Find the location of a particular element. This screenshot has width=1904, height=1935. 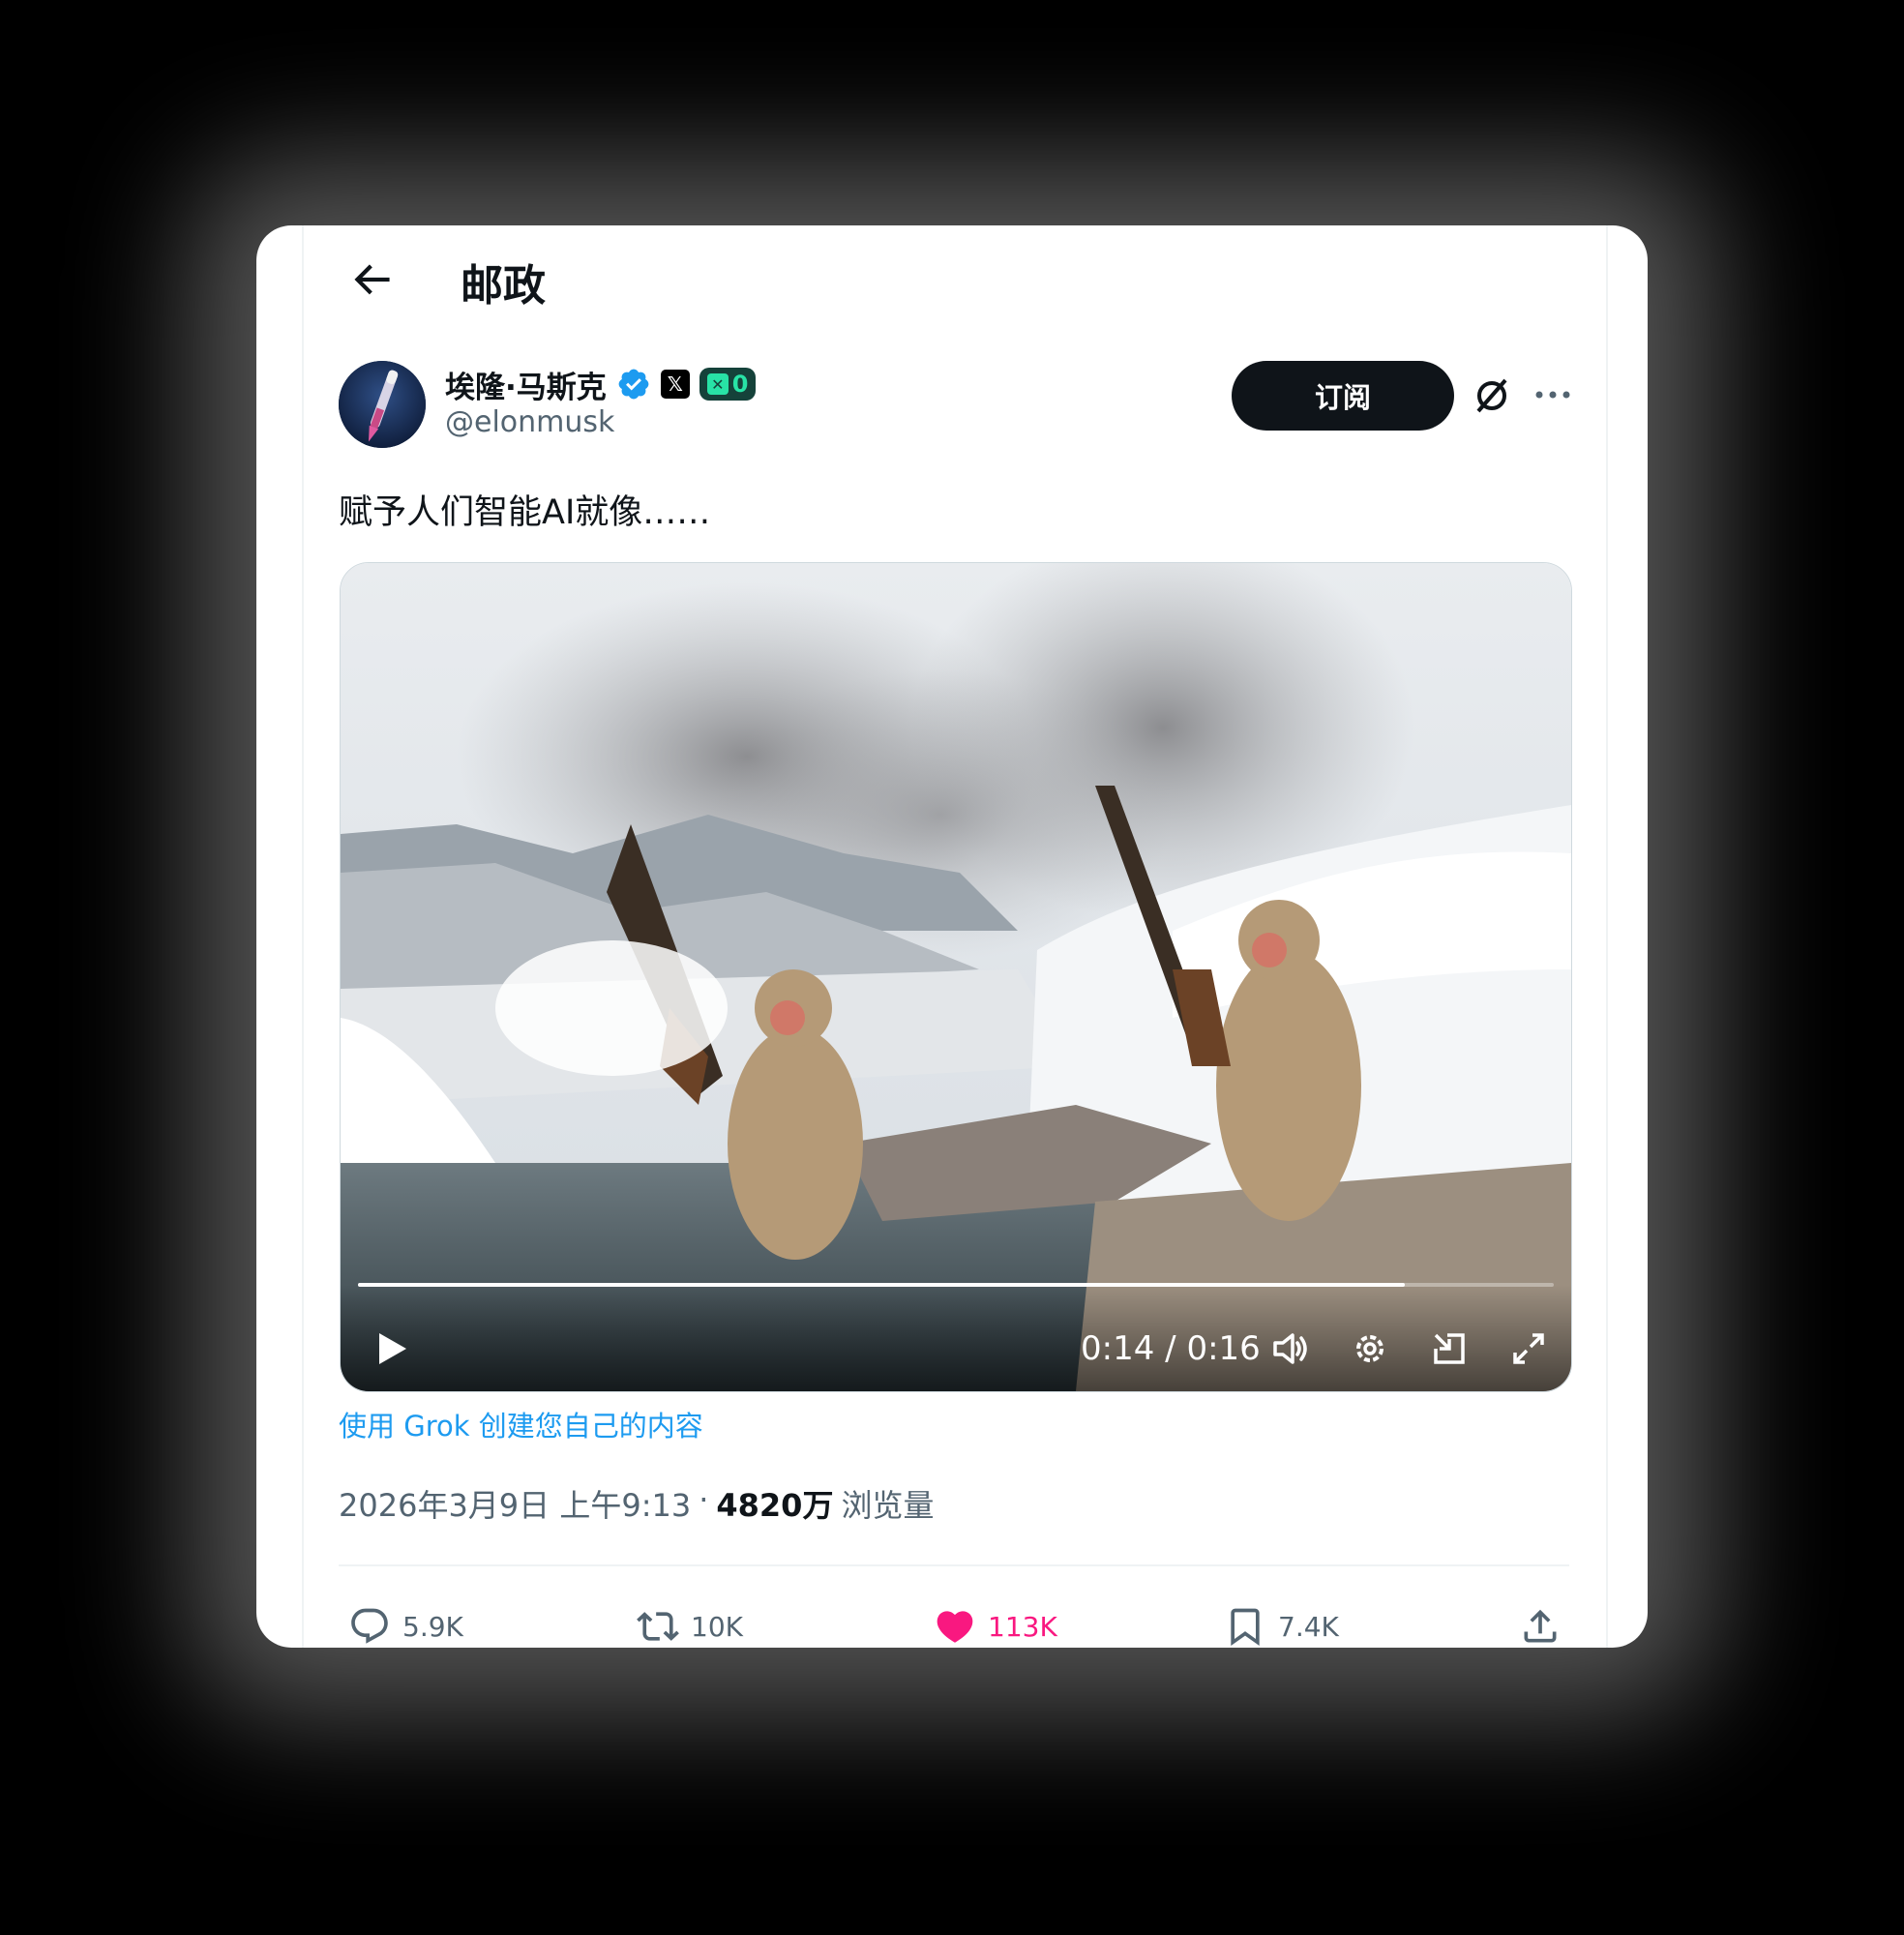

verified-check-icon is located at coordinates (634, 384).